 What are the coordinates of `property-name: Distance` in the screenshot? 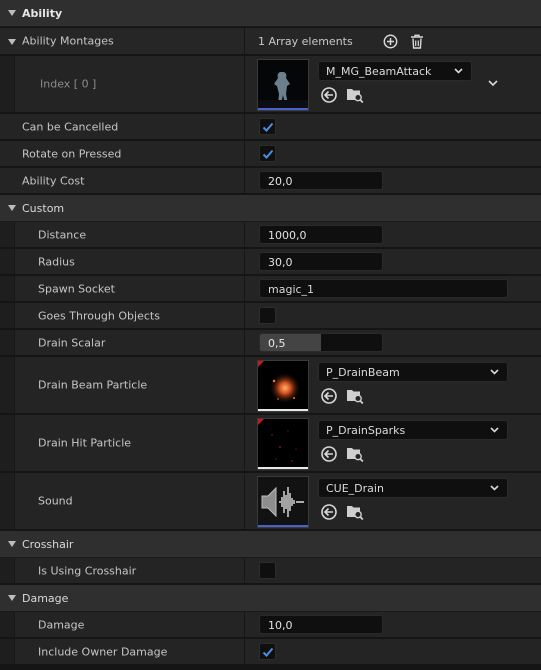 It's located at (122, 234).